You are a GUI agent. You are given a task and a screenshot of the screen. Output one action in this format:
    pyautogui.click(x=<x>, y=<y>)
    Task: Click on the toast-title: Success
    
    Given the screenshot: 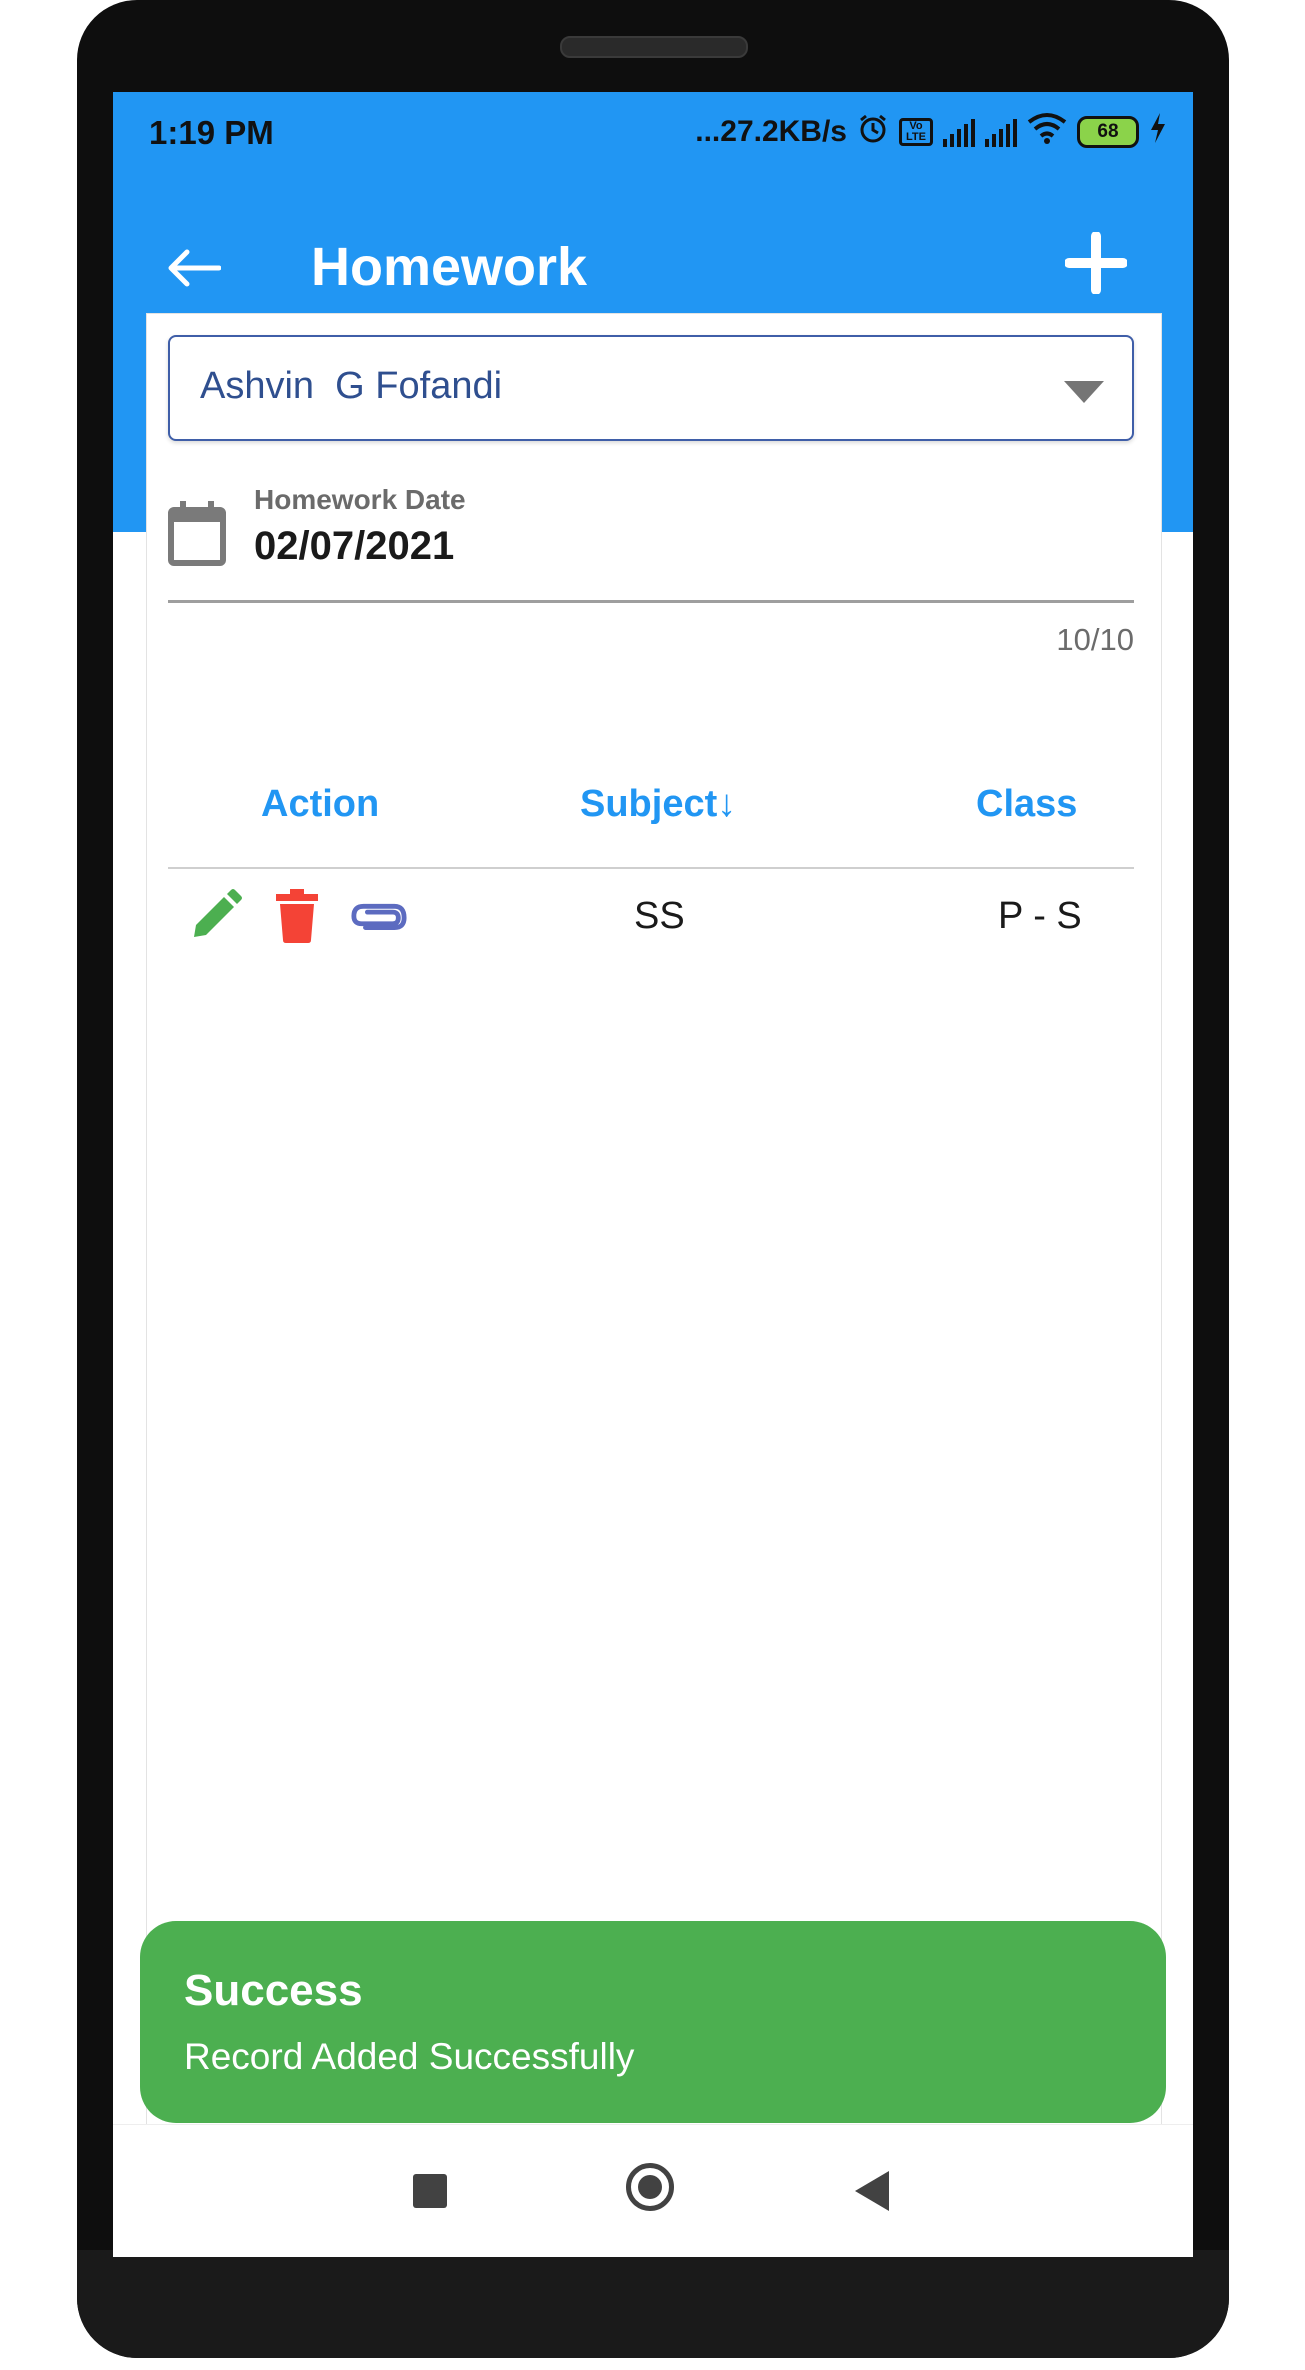 What is the action you would take?
    pyautogui.click(x=273, y=1990)
    